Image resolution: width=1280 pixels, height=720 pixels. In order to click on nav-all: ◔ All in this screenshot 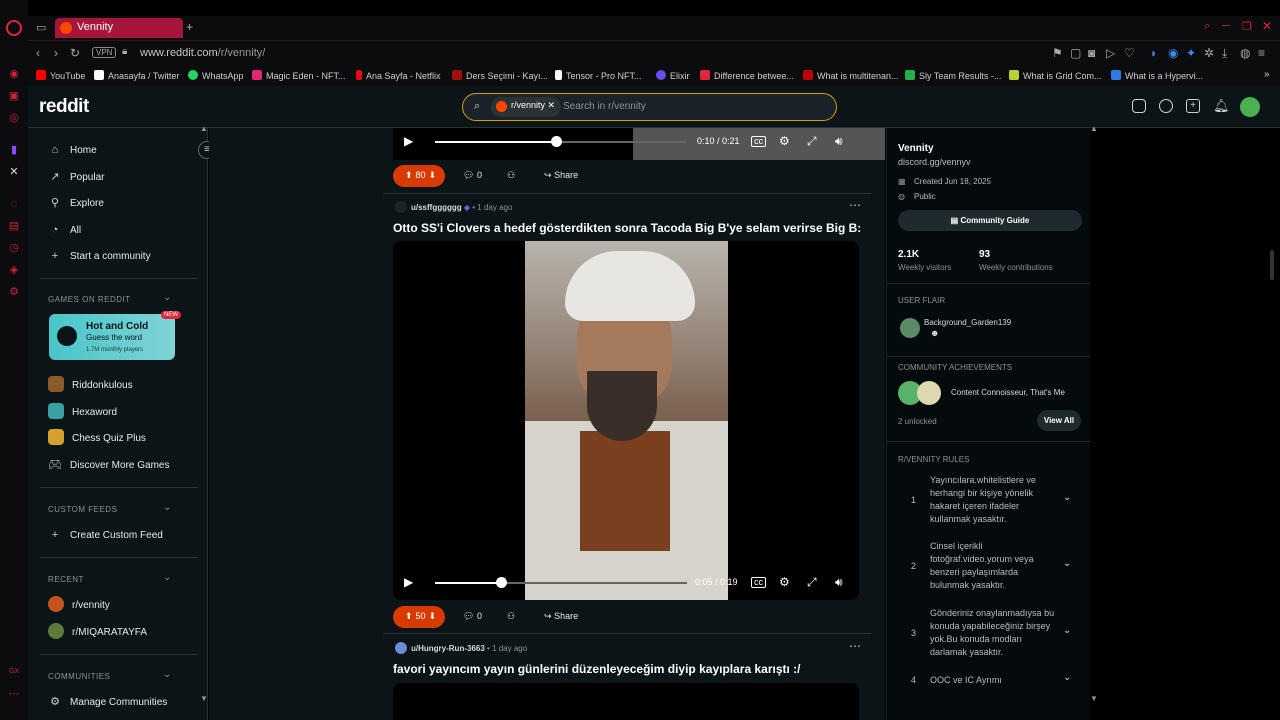, I will do `click(64, 230)`.